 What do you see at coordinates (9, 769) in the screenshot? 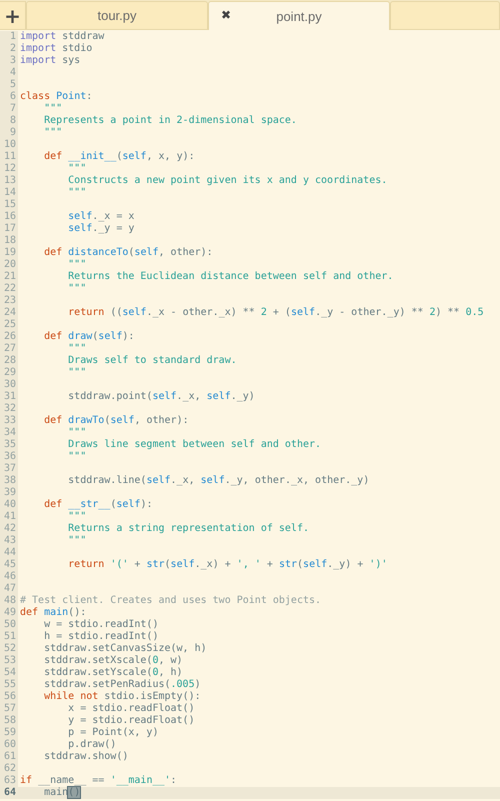
I see `line-number: 62` at bounding box center [9, 769].